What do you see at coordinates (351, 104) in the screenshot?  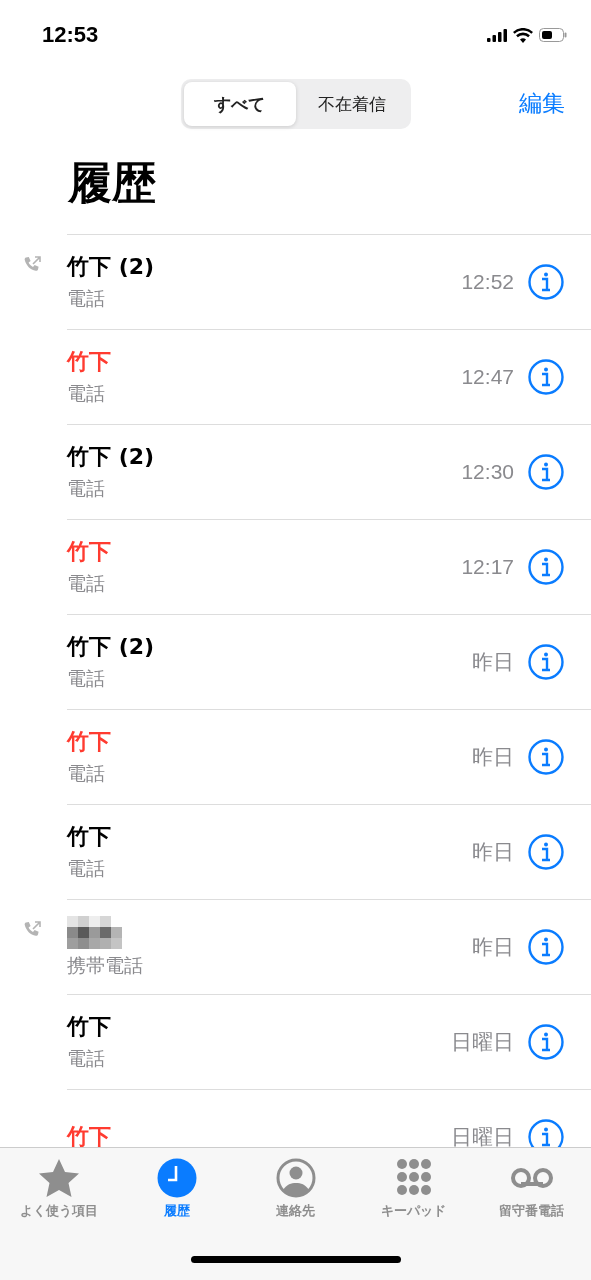 I see `segment-tab: 不在着信` at bounding box center [351, 104].